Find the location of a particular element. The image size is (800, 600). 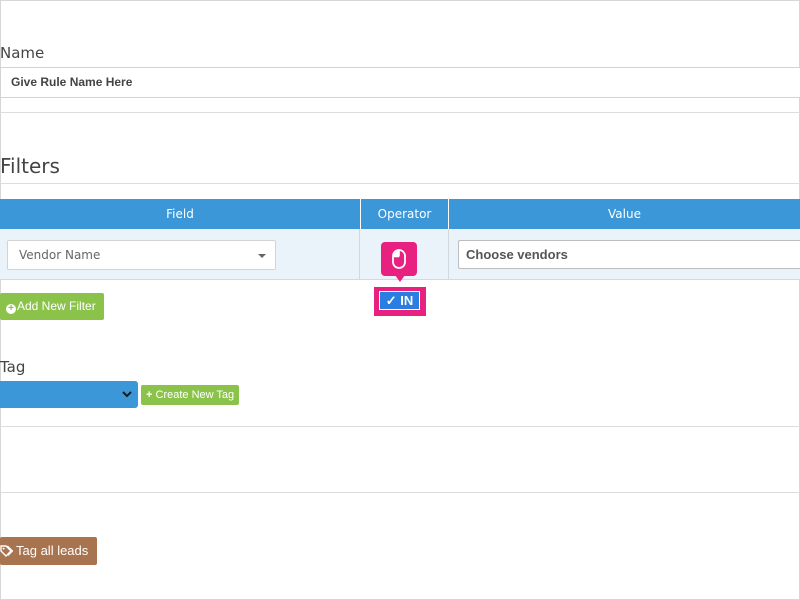

field-select-value: Vendor Name is located at coordinates (60, 255).